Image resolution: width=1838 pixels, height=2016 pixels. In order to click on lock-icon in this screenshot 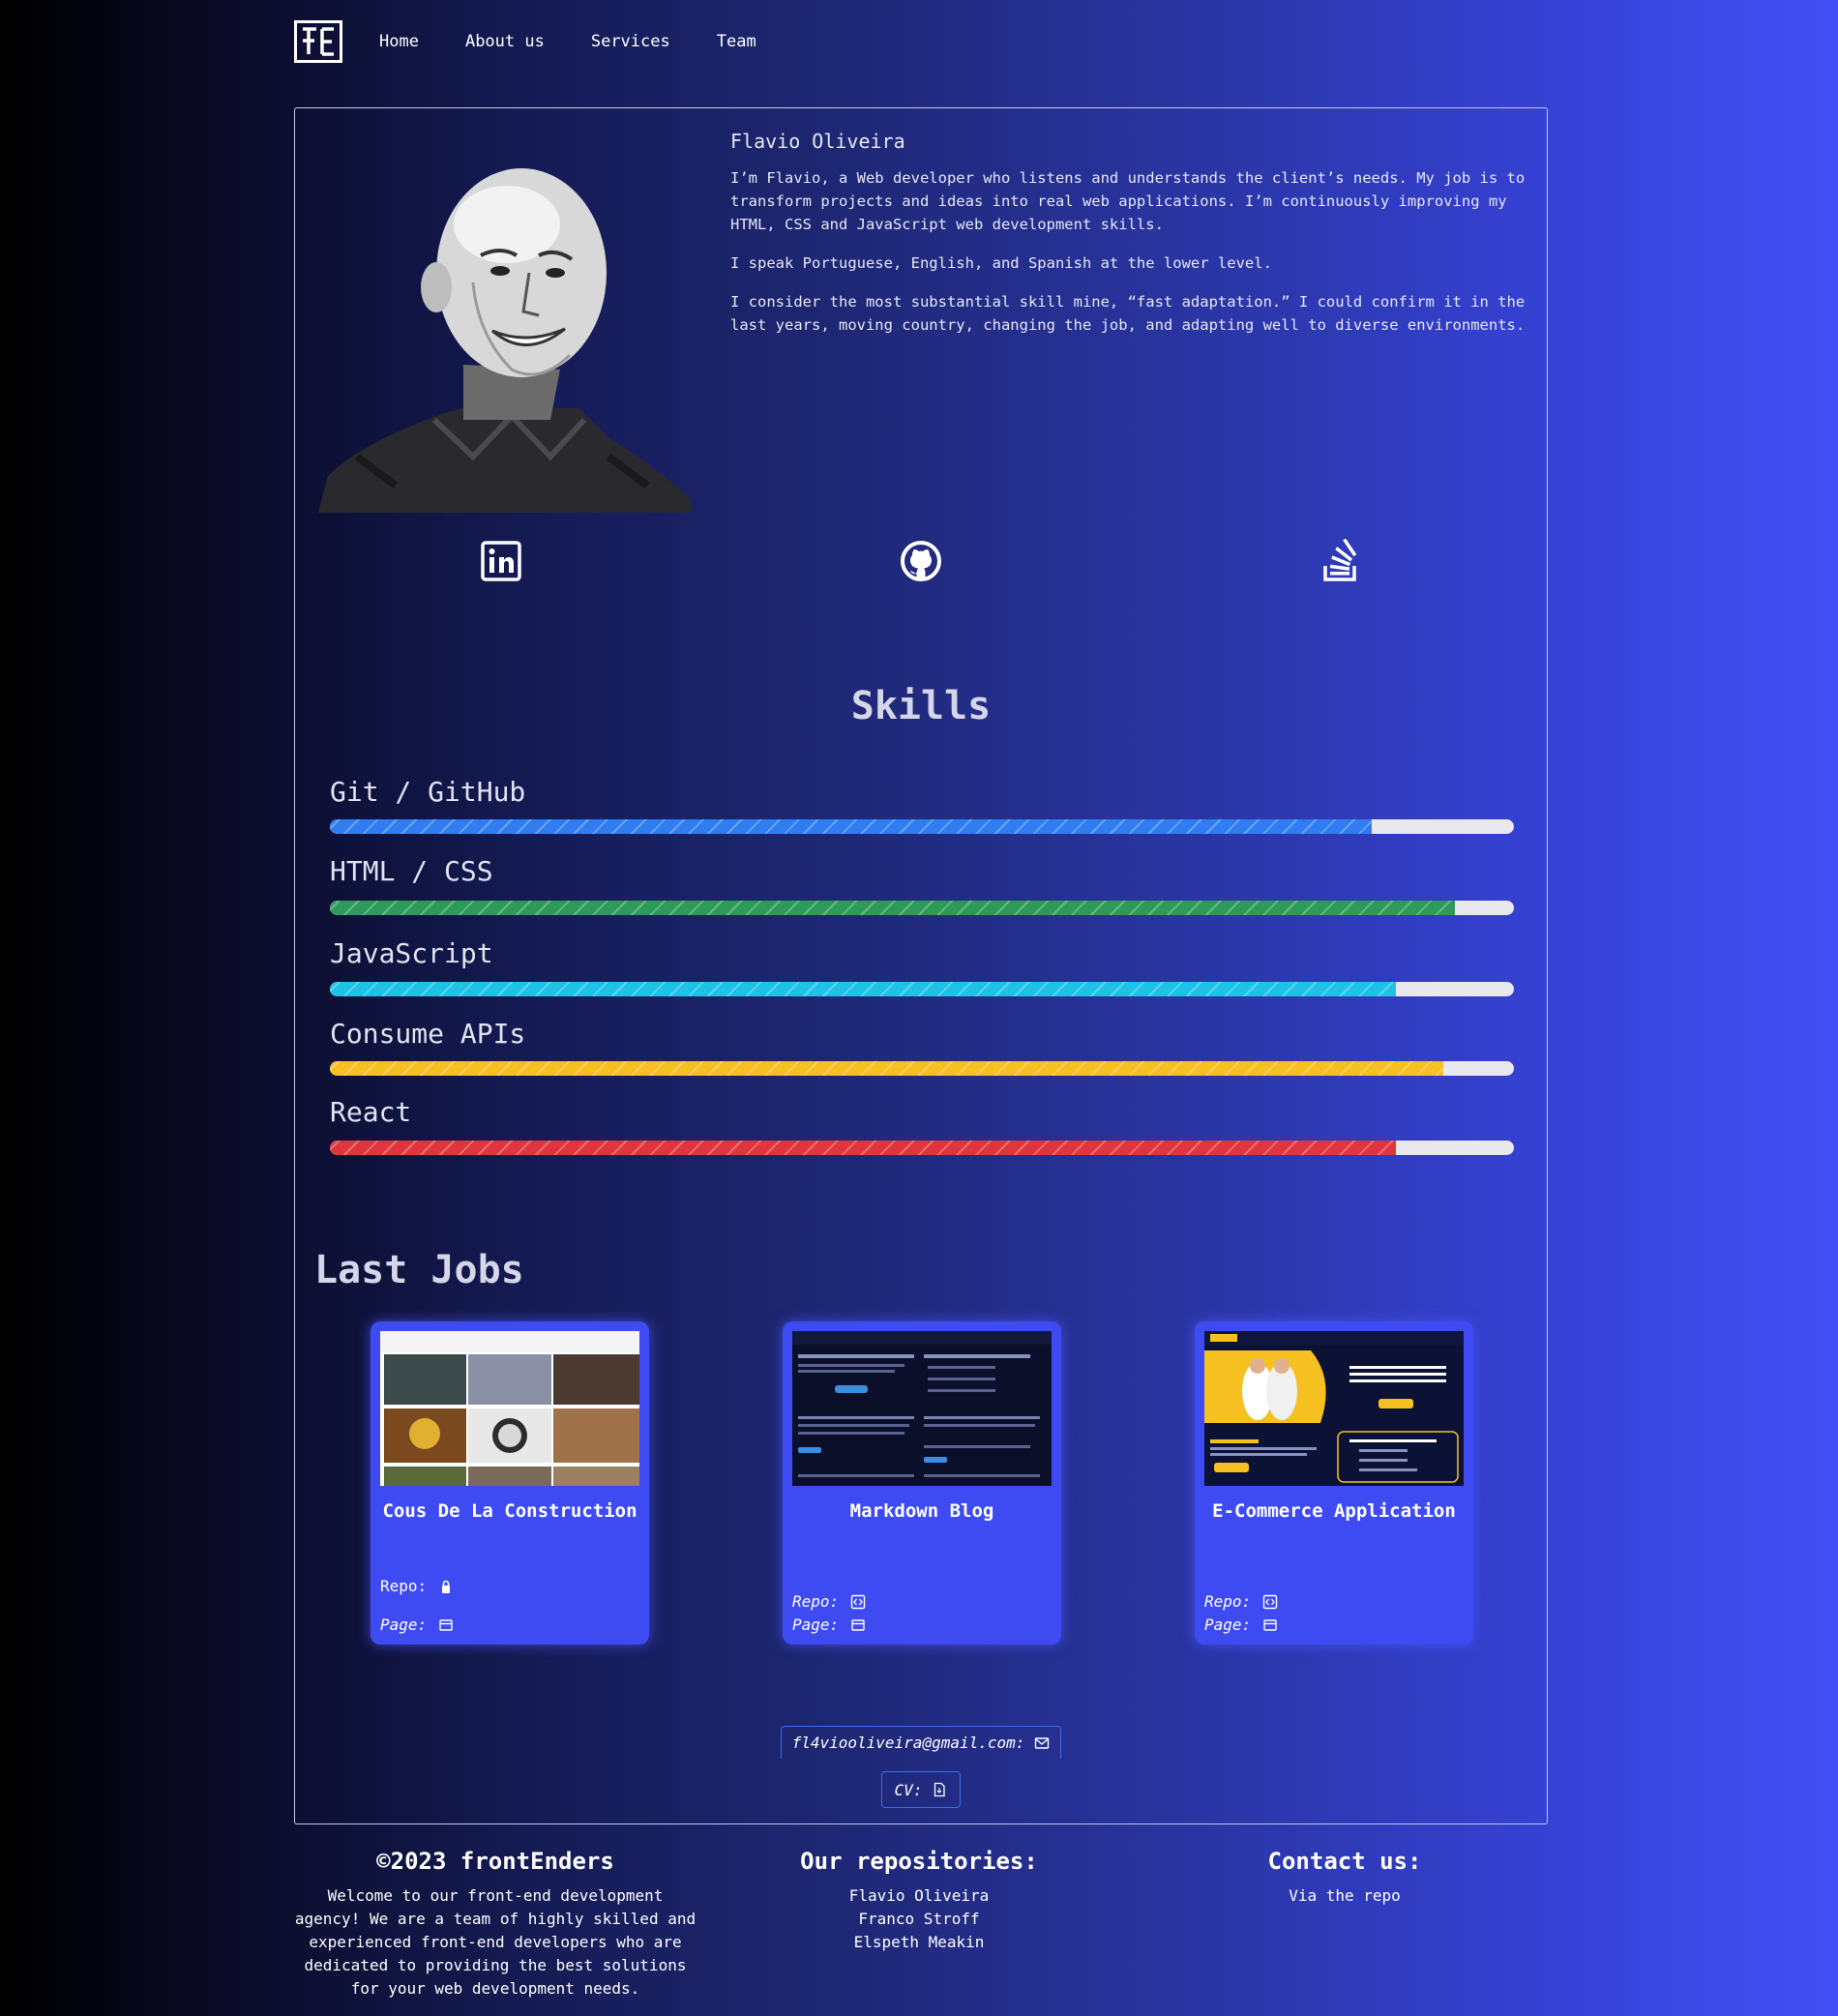, I will do `click(446, 1587)`.